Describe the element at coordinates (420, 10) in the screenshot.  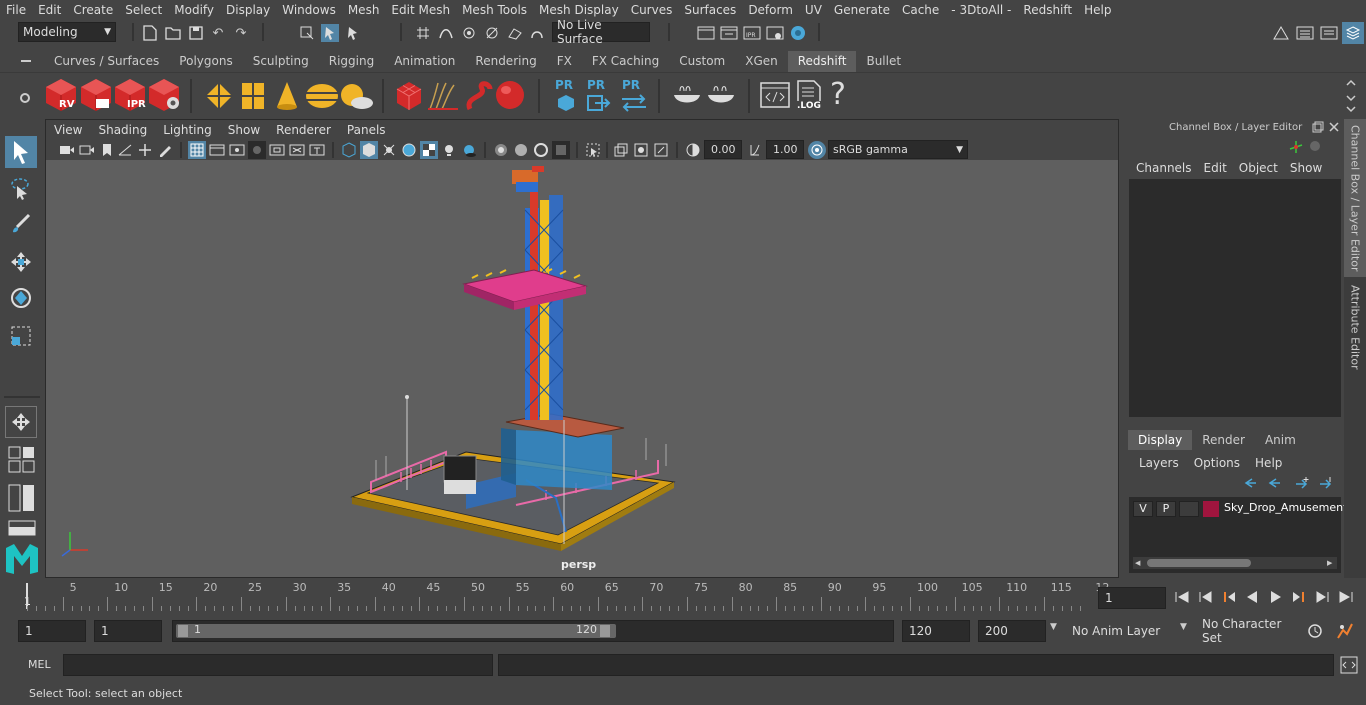
I see `menu-edit-mesh: Edit Mesh` at that location.